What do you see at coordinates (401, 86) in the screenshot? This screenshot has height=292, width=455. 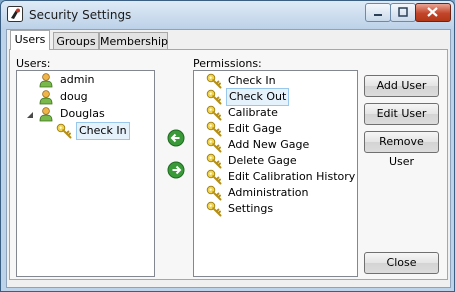 I see `add-user-button: Add User` at bounding box center [401, 86].